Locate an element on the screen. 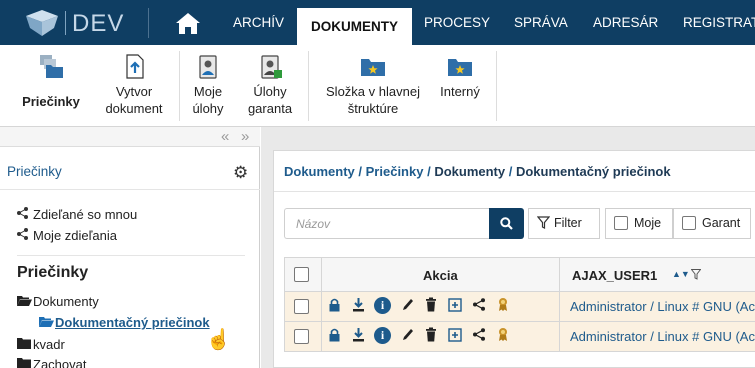  header-user-cell: AJAX_USER1 ▲▼ is located at coordinates (657, 274).